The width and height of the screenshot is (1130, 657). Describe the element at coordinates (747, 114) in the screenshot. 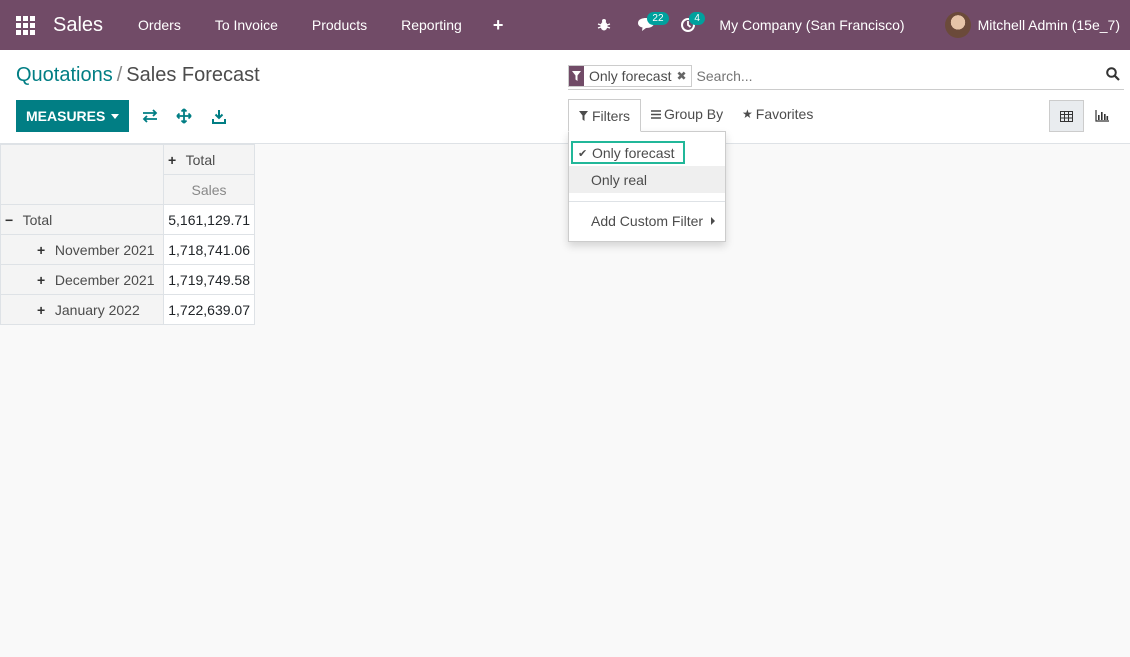

I see `star-icon: ★` at that location.